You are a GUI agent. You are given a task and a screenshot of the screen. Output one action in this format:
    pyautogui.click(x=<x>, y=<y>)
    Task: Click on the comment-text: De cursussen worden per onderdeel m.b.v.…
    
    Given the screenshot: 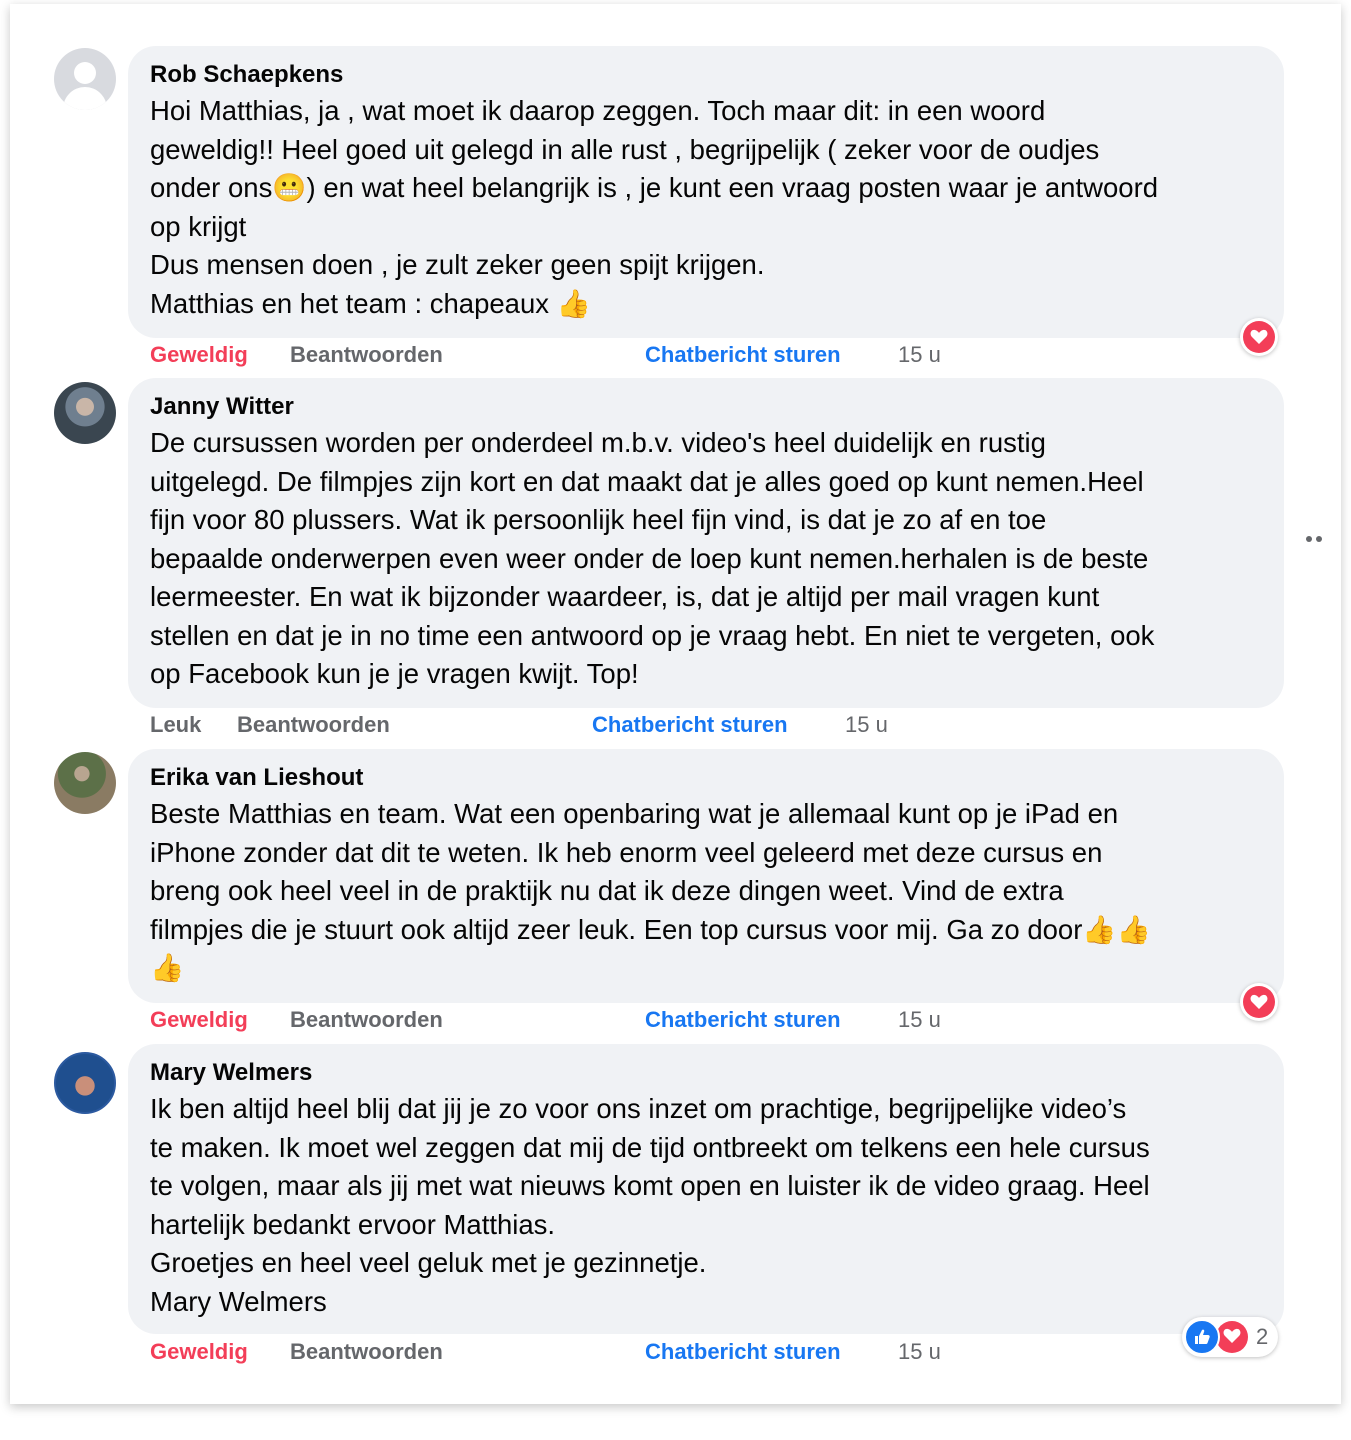 What is the action you would take?
    pyautogui.click(x=652, y=558)
    